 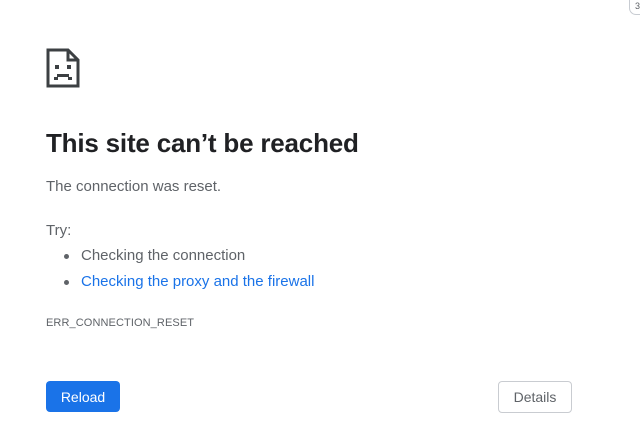 What do you see at coordinates (163, 255) in the screenshot?
I see `suggestion-text: Checking the connection` at bounding box center [163, 255].